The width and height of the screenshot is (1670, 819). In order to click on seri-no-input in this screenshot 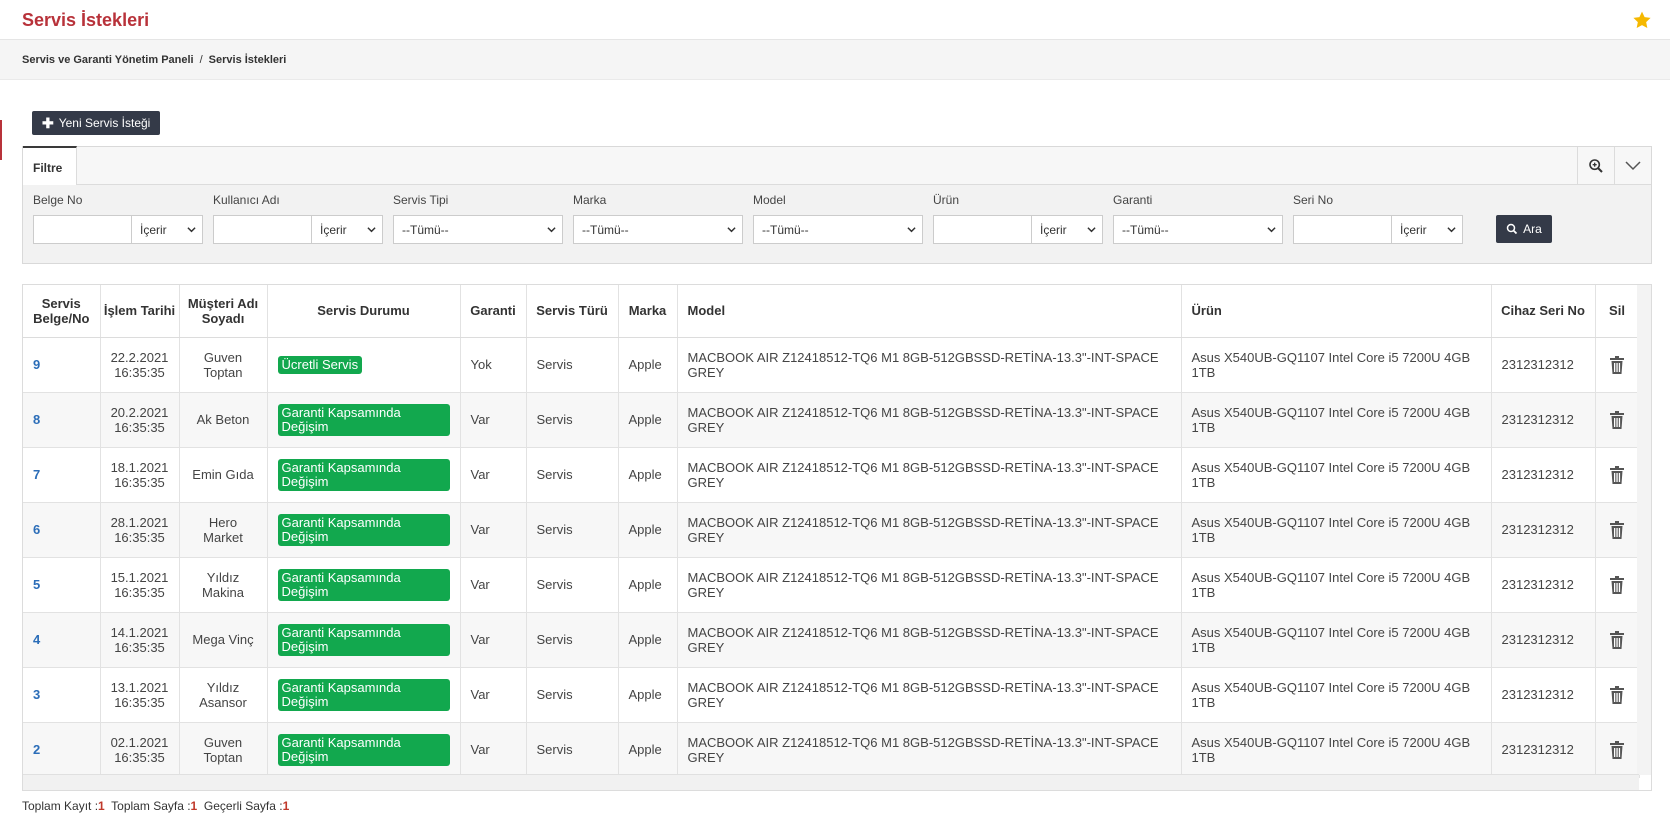, I will do `click(1342, 229)`.